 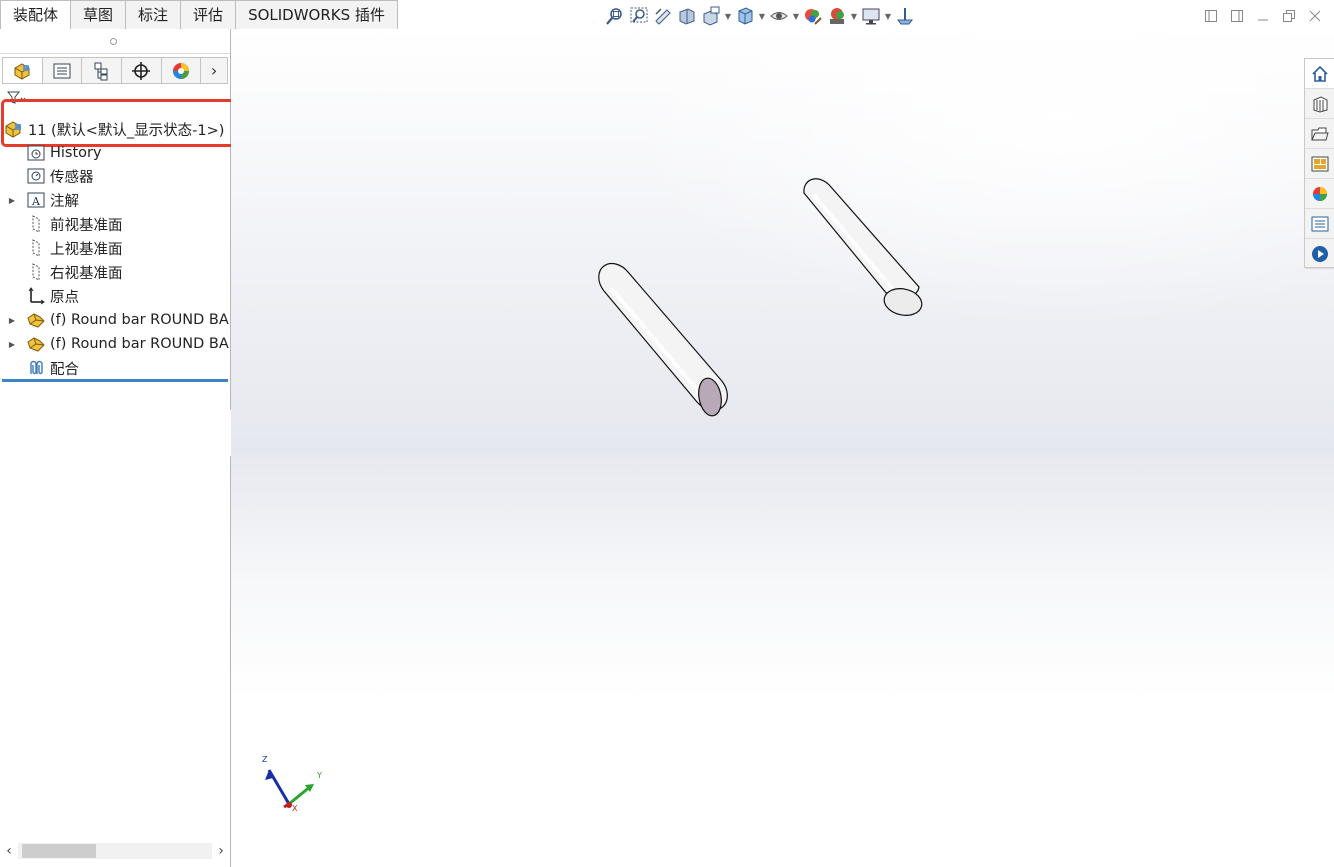 What do you see at coordinates (36, 296) in the screenshot?
I see `origin-icon` at bounding box center [36, 296].